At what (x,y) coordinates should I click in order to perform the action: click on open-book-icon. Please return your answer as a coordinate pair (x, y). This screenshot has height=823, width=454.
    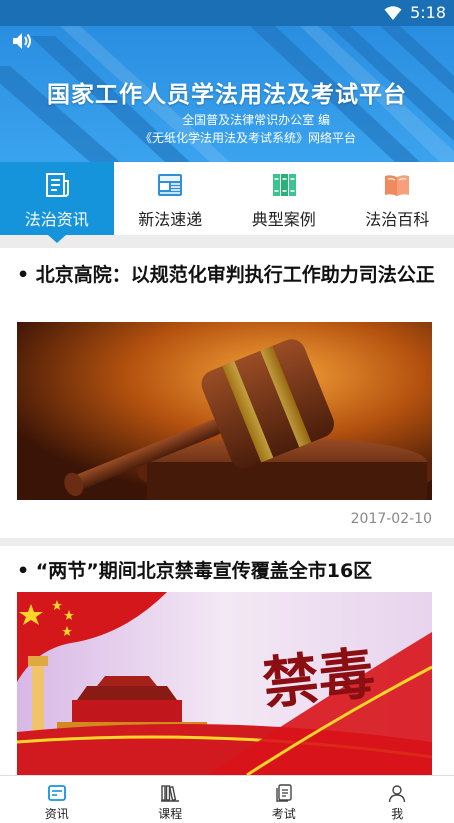
    Looking at the image, I should click on (397, 185).